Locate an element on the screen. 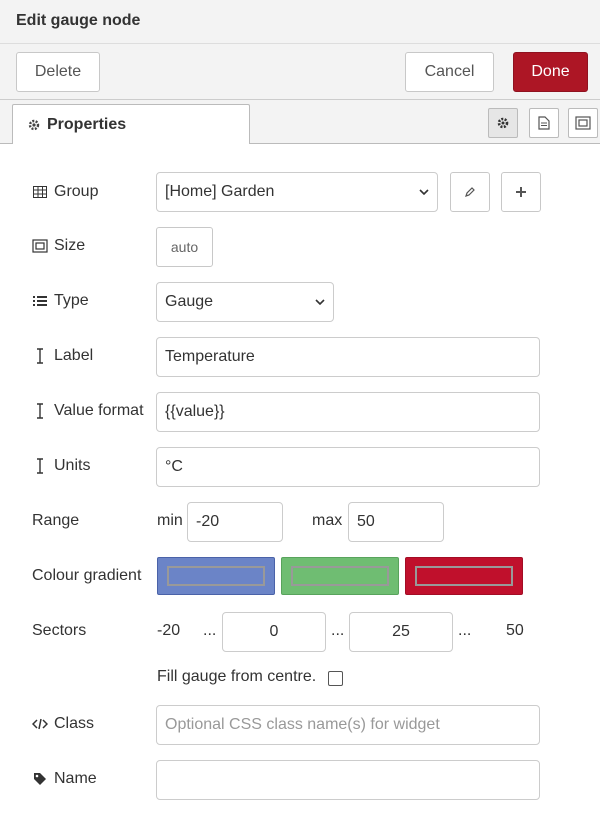  value-format-input: {{value}} is located at coordinates (348, 412).